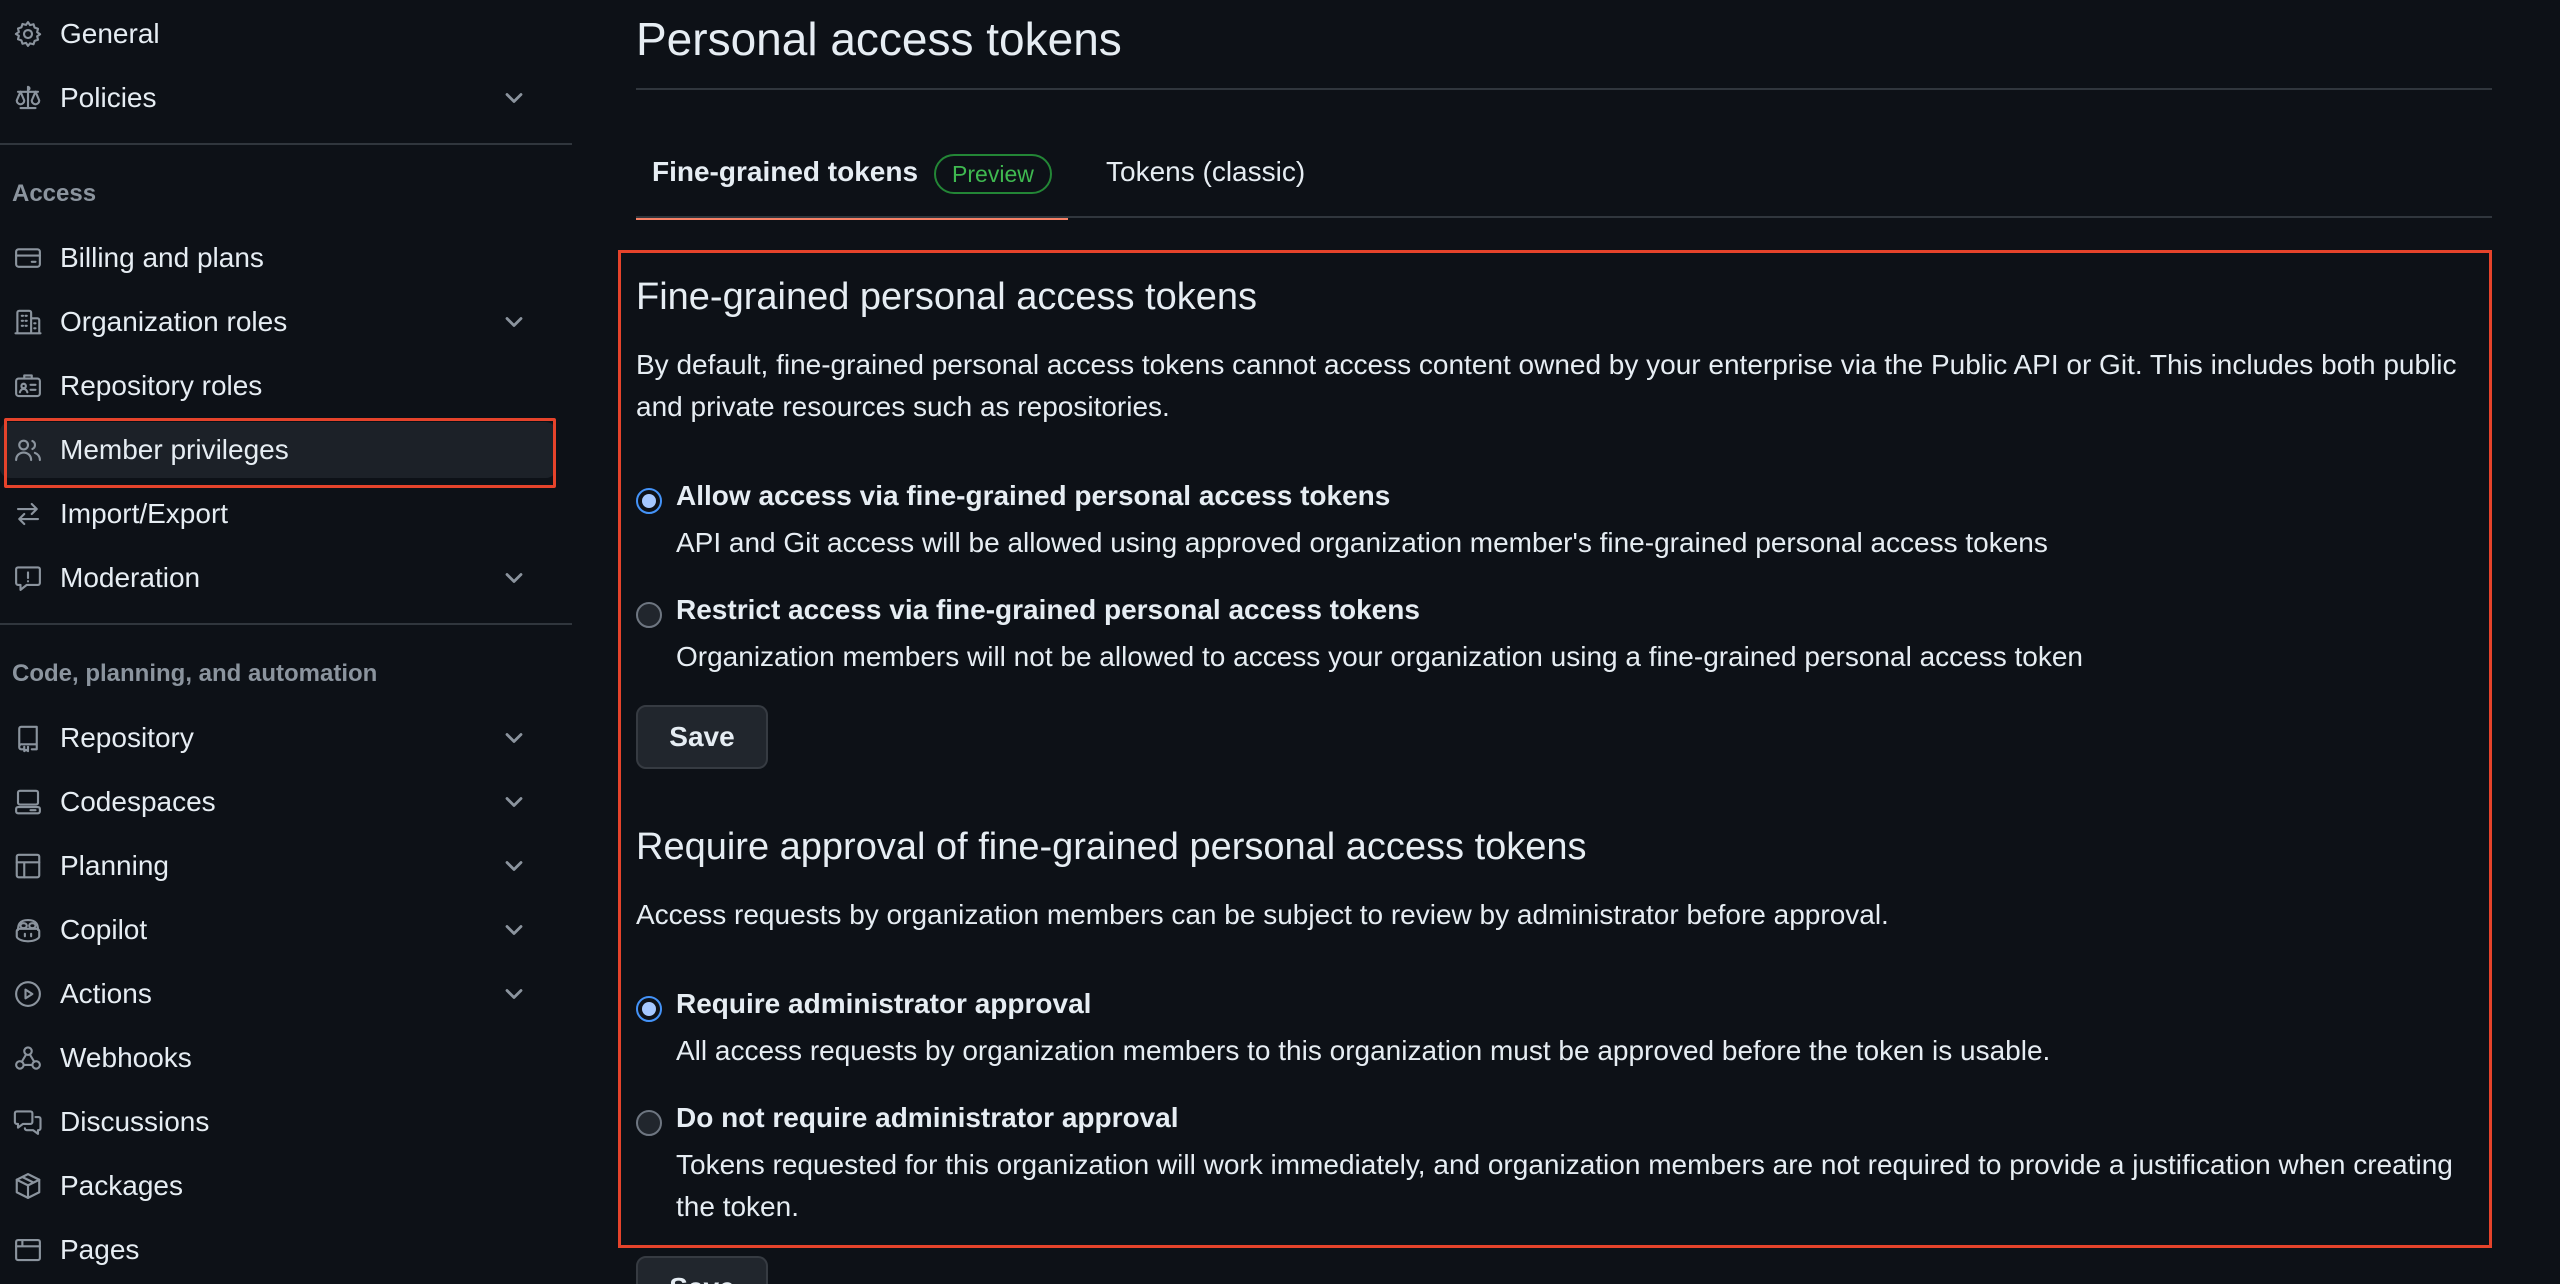 Image resolution: width=2560 pixels, height=1284 pixels. What do you see at coordinates (126, 1057) in the screenshot?
I see `sidebar-item-label: Webhooks` at bounding box center [126, 1057].